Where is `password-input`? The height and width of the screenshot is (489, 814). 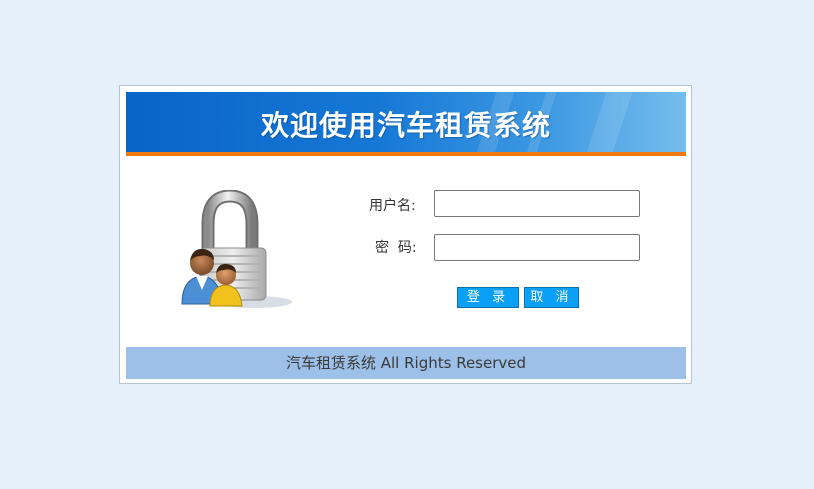
password-input is located at coordinates (537, 247).